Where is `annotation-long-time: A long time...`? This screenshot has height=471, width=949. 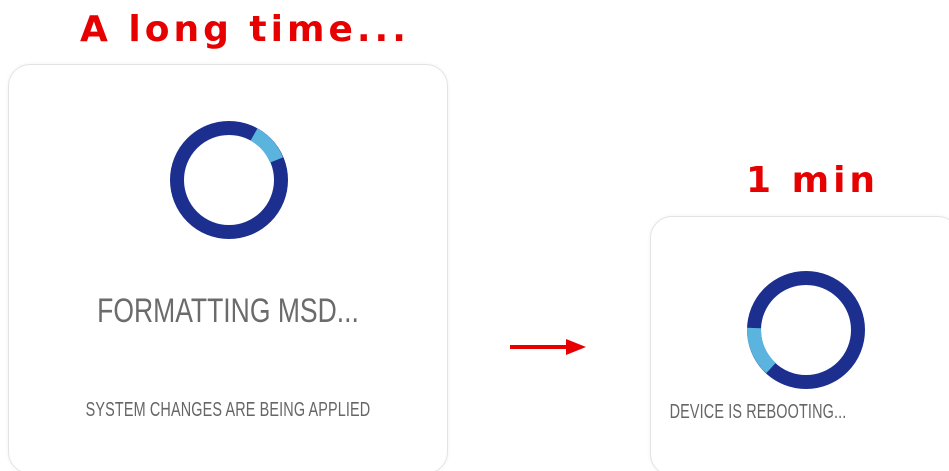
annotation-long-time: A long time... is located at coordinates (245, 29).